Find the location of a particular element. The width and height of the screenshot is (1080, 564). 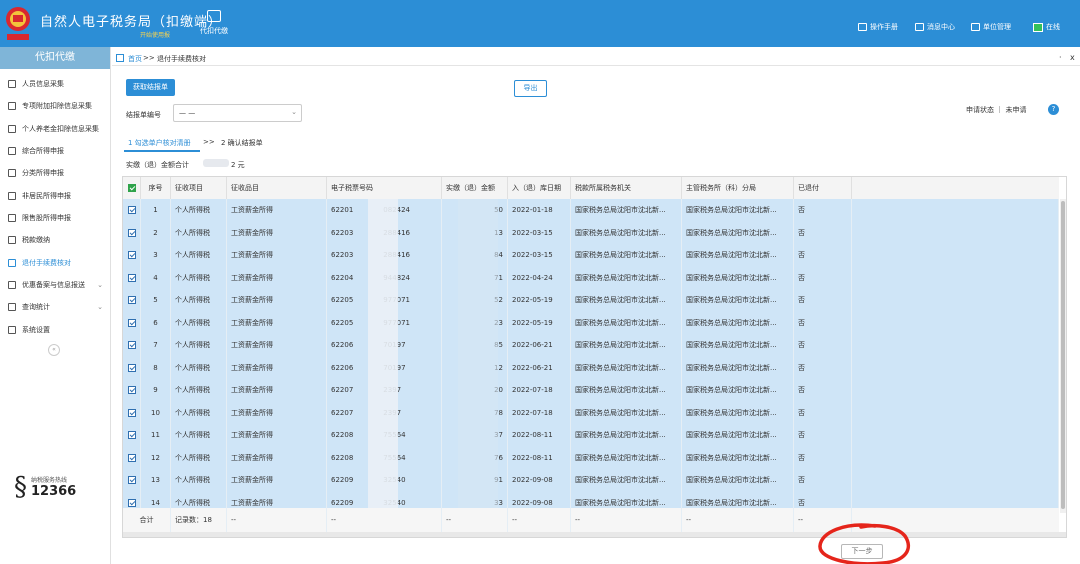

manual-button: 操作手册 is located at coordinates (878, 27).